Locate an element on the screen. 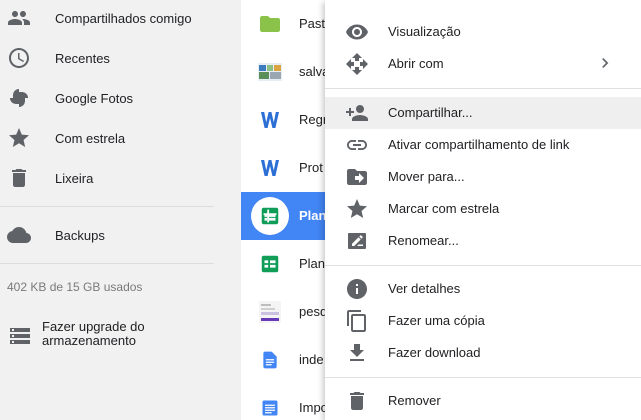 The image size is (641, 420). file-row: pesq is located at coordinates (286, 312).